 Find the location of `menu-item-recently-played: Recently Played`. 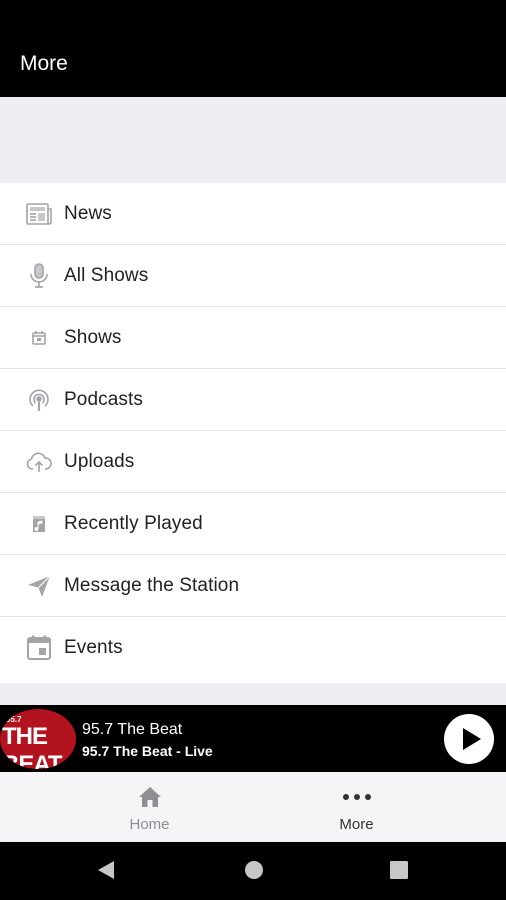

menu-item-recently-played: Recently Played is located at coordinates (253, 524).